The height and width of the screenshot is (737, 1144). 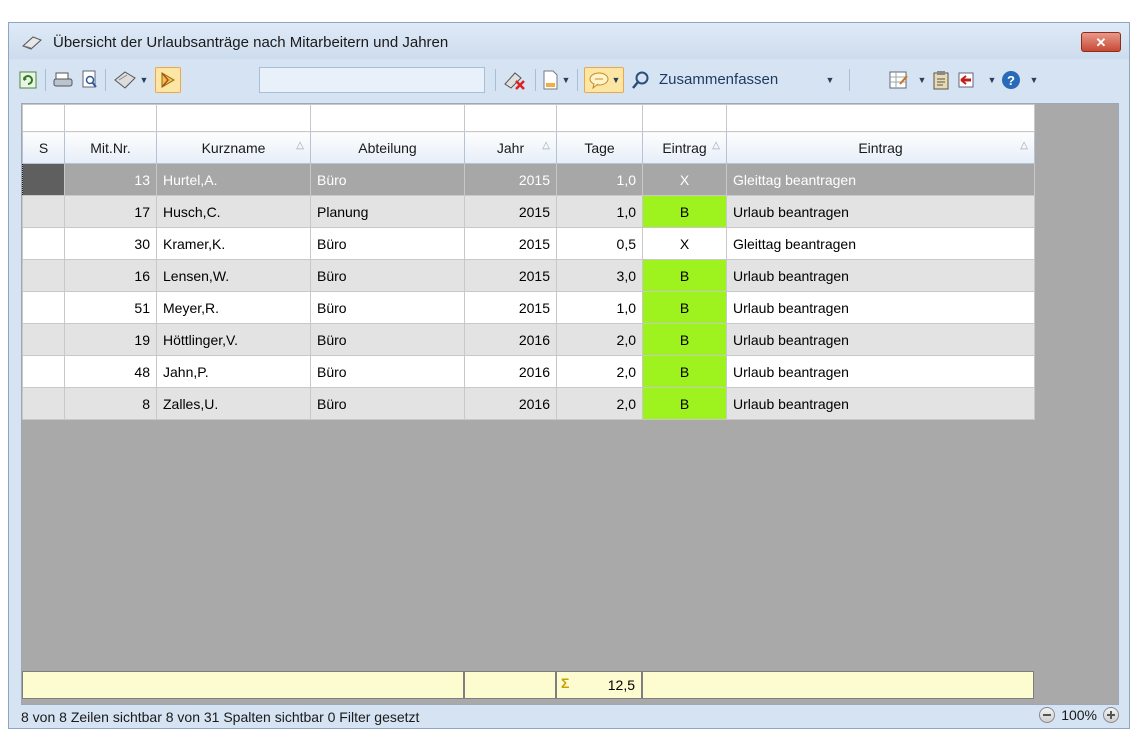 I want to click on close-button: ✕, so click(x=1101, y=42).